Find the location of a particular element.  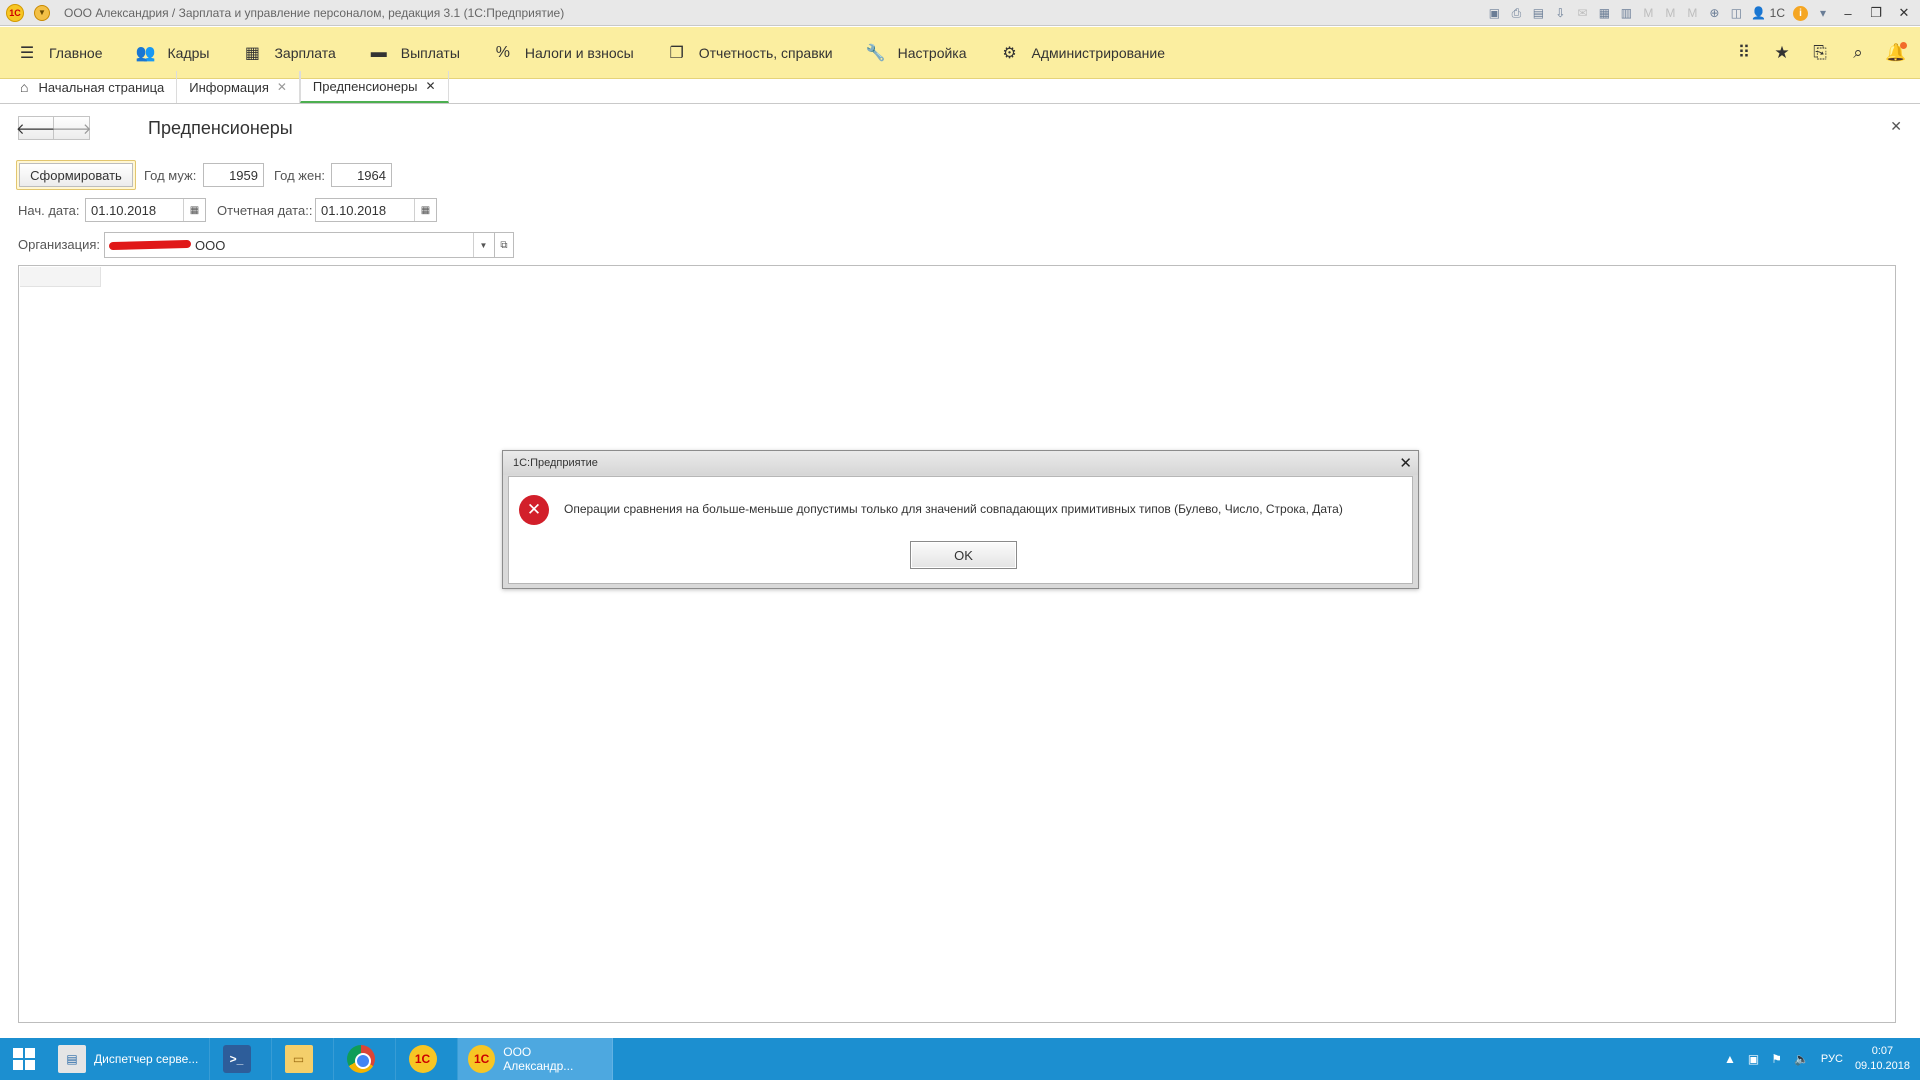

taskbar-powershell: >_ is located at coordinates (241, 1059).